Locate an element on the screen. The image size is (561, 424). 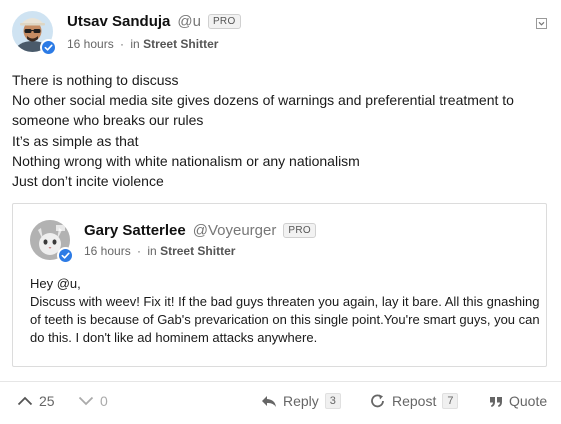
repost-label: Repost is located at coordinates (414, 401).